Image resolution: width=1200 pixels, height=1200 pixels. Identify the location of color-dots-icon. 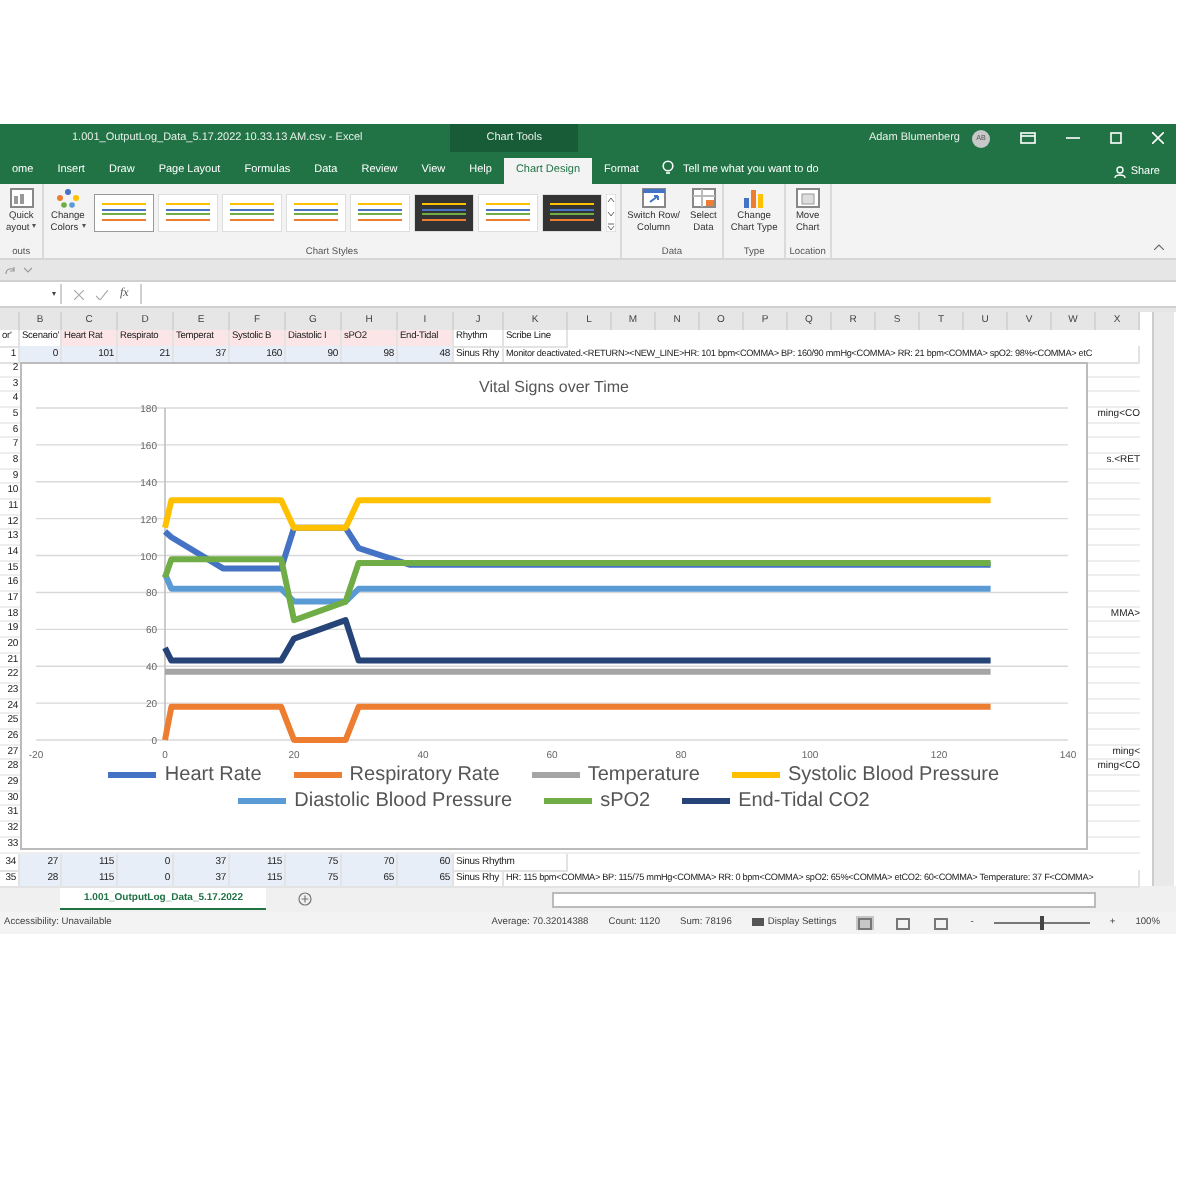
(67, 198).